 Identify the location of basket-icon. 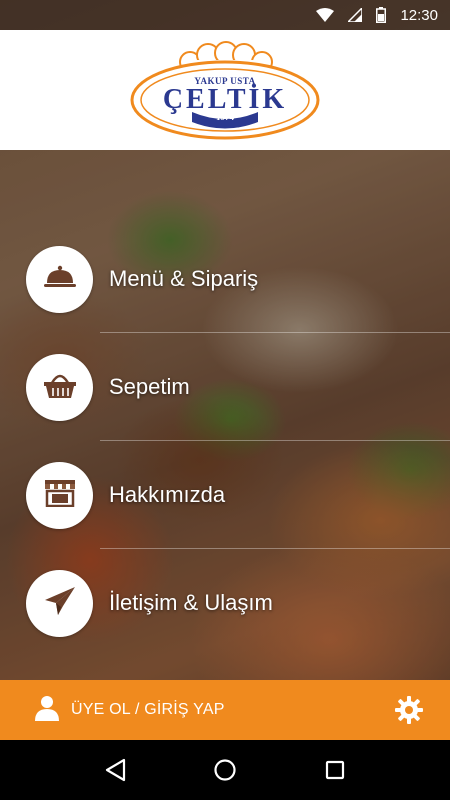
(60, 387).